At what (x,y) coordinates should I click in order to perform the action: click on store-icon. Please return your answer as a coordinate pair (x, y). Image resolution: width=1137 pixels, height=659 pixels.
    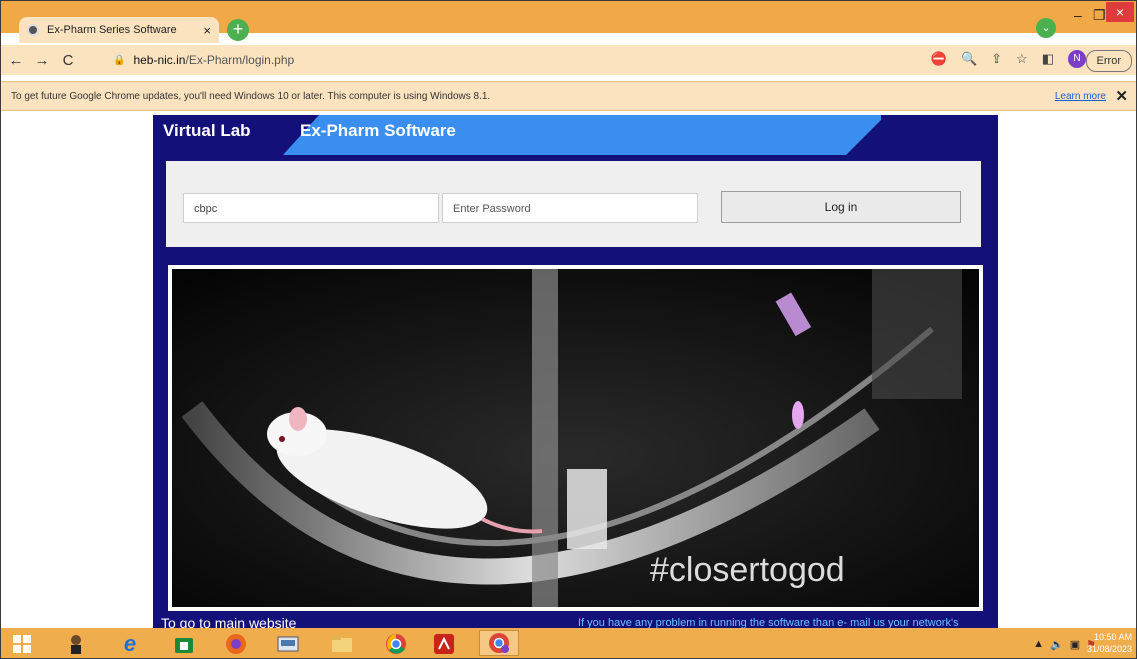
    Looking at the image, I should click on (184, 644).